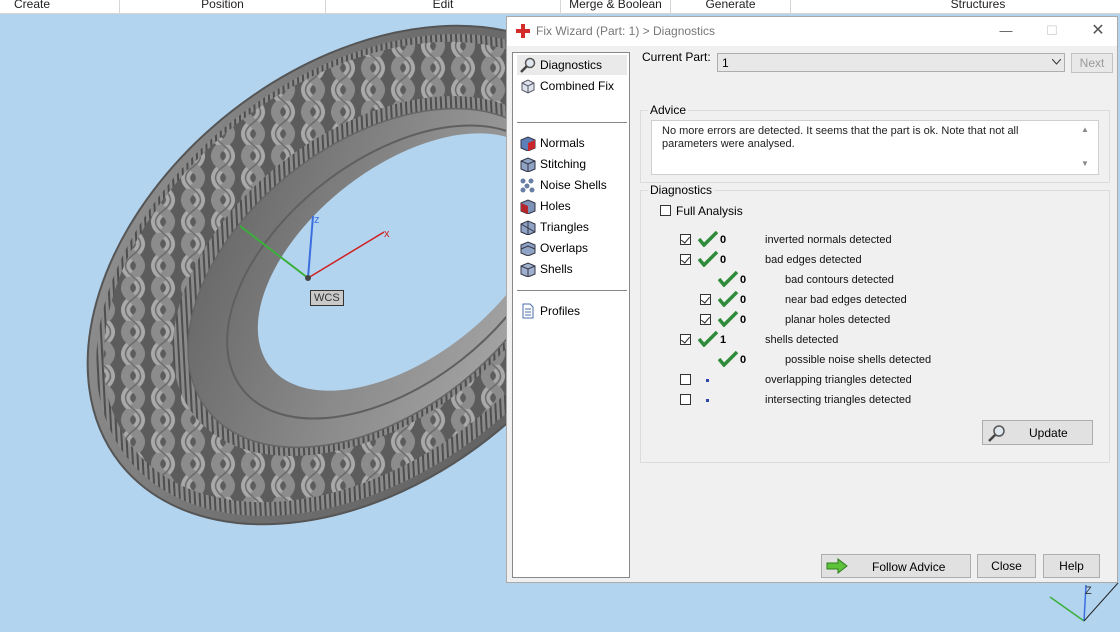 This screenshot has height=632, width=1120. What do you see at coordinates (222, 6) in the screenshot?
I see `menu-position: Position` at bounding box center [222, 6].